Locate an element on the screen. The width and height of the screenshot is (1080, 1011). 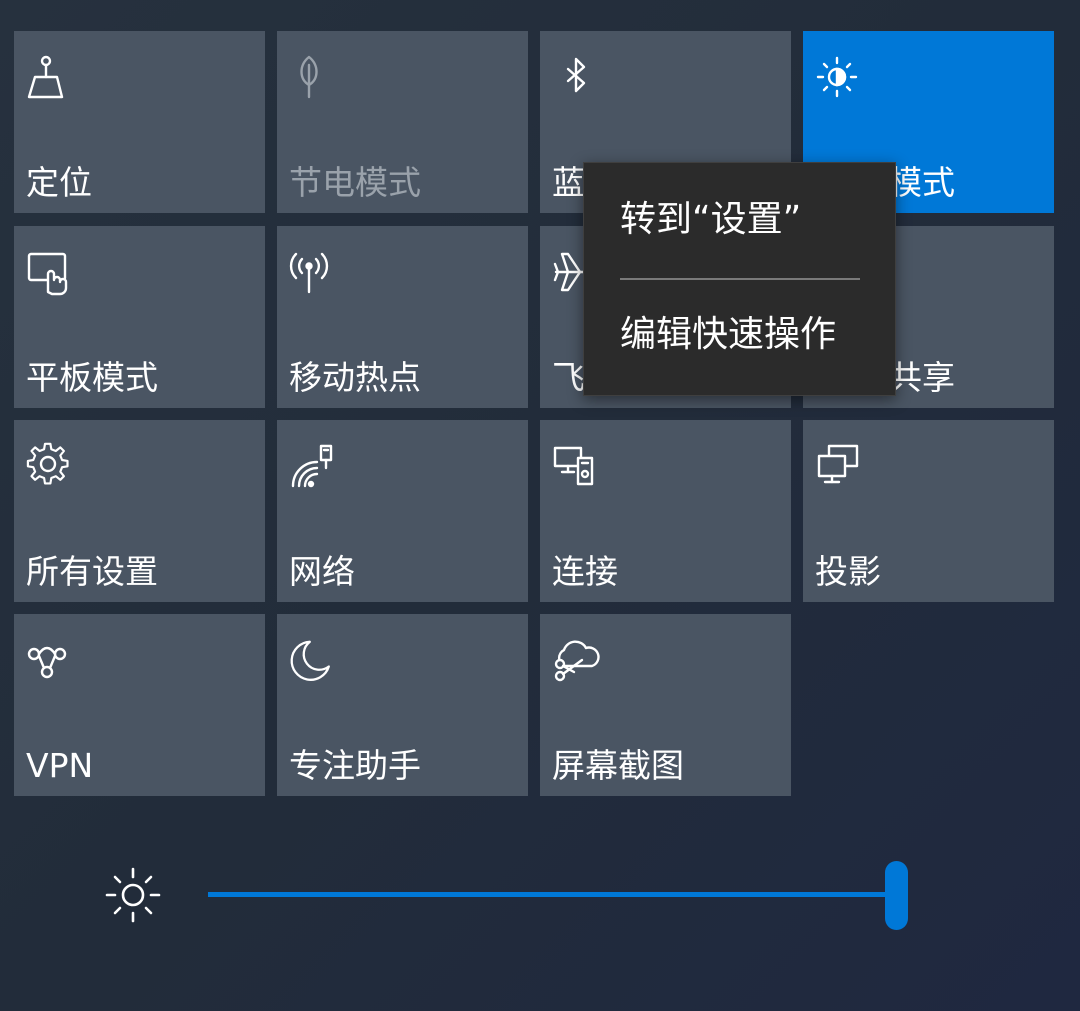
moon-icon is located at coordinates (313, 660).